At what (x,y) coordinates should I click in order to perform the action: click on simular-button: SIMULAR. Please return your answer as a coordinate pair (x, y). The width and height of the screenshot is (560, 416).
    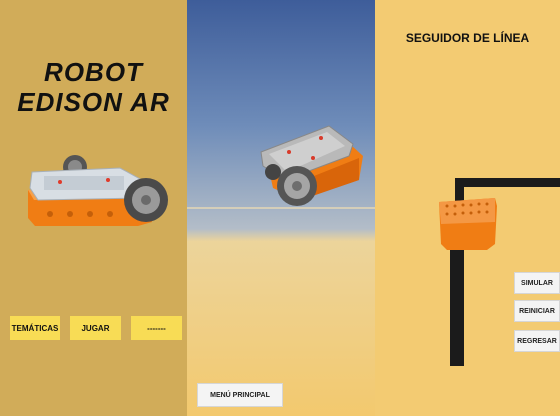
    Looking at the image, I should click on (537, 283).